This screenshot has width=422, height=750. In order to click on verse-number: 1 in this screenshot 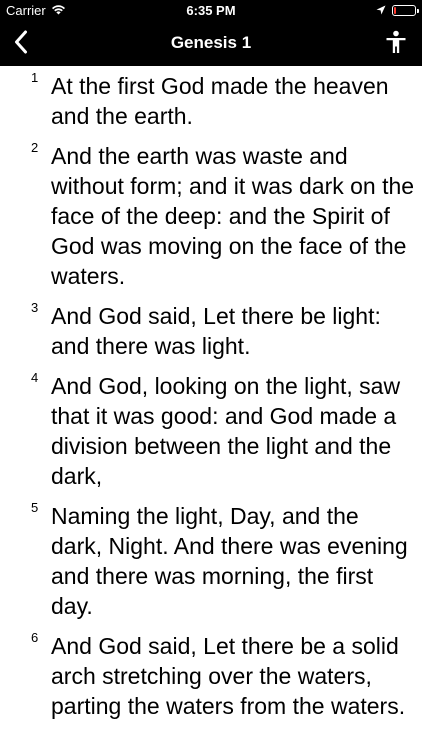, I will do `click(35, 77)`.